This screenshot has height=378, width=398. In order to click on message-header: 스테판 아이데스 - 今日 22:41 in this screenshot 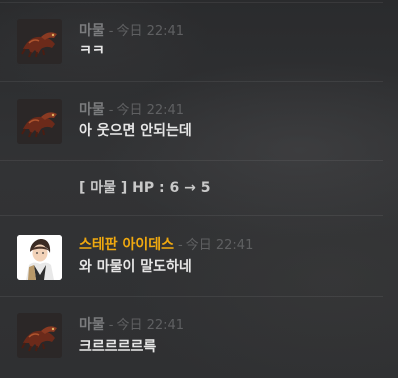, I will do `click(166, 244)`.